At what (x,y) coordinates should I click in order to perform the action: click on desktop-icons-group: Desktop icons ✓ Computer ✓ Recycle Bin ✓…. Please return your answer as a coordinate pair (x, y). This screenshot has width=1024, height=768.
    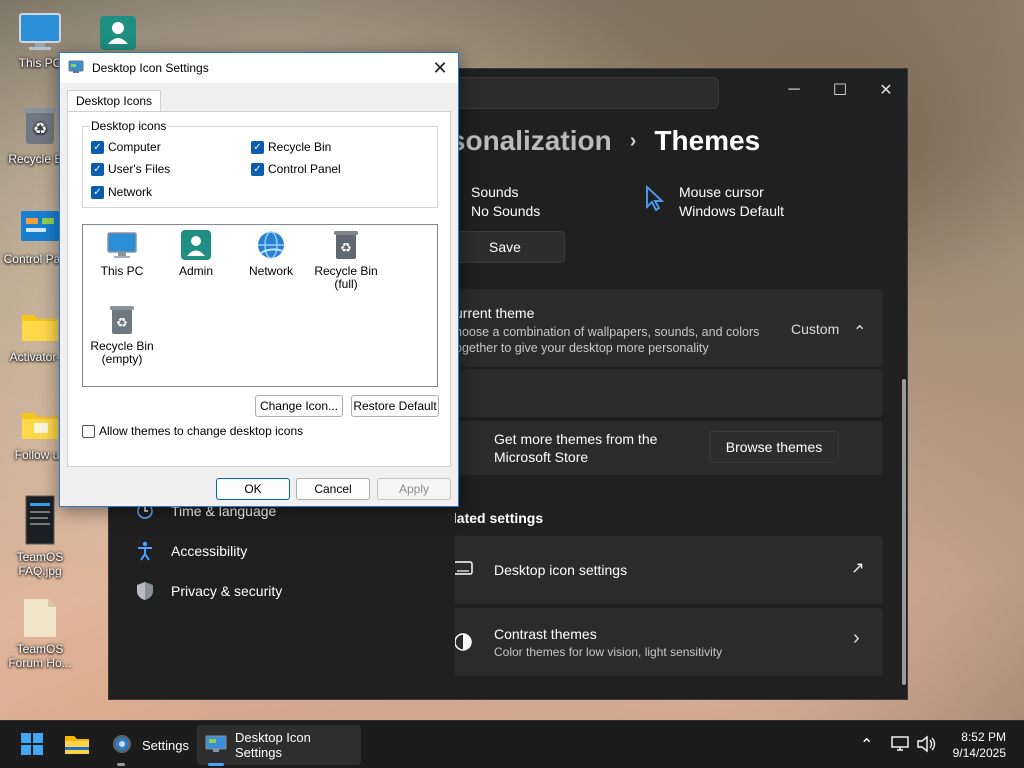
    Looking at the image, I should click on (260, 163).